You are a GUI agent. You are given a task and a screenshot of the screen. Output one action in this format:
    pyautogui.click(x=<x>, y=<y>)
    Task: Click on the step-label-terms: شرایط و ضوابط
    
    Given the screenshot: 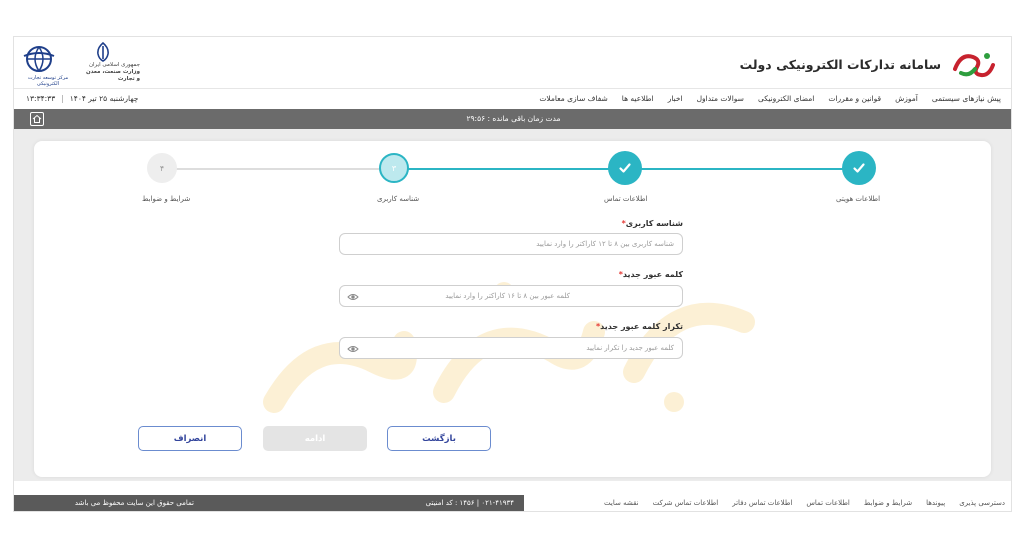 What is the action you would take?
    pyautogui.click(x=166, y=199)
    